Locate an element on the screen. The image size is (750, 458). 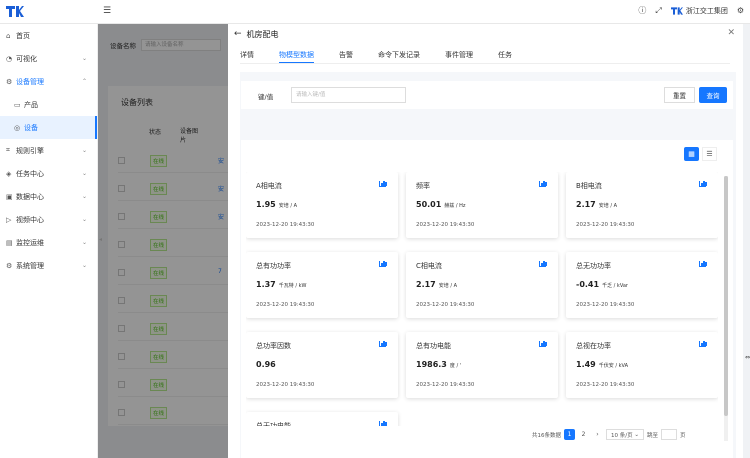
tab-events: 事件管理 is located at coordinates (459, 56).